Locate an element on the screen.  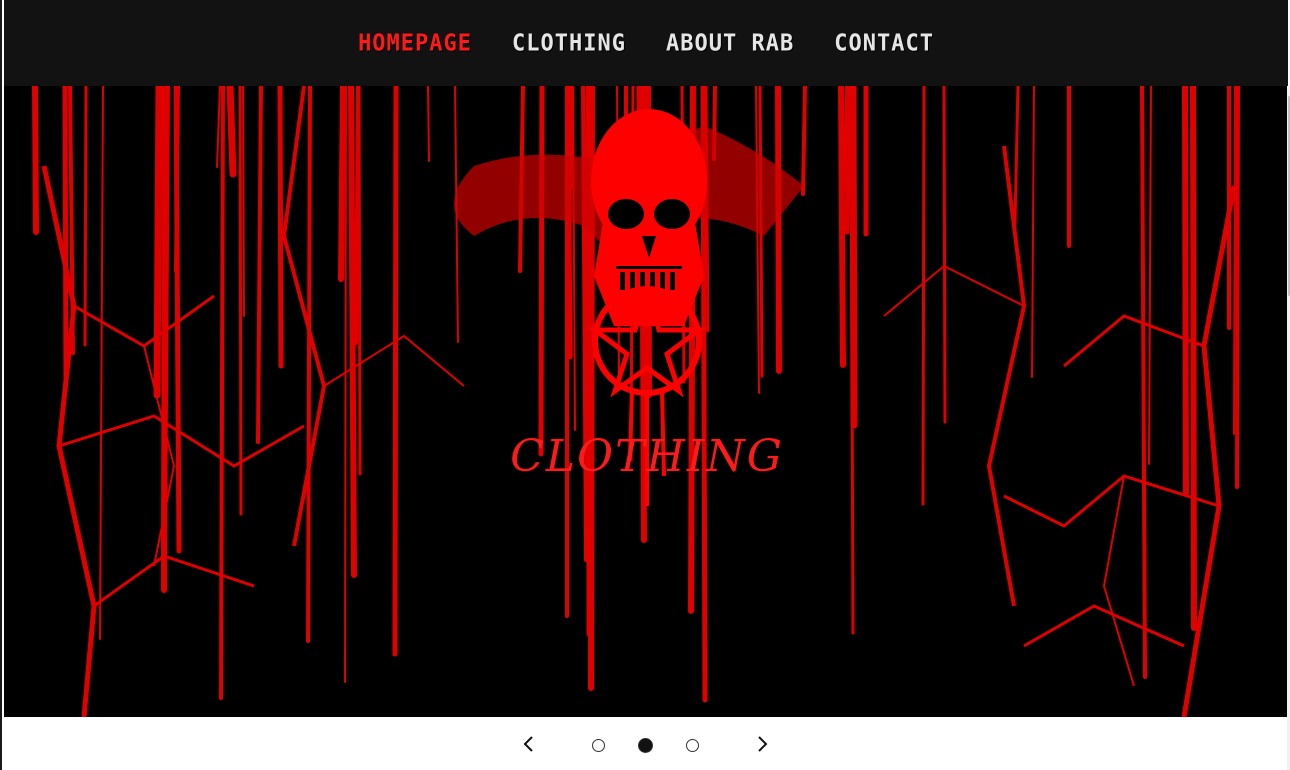
carousel-prev-button is located at coordinates (529, 744).